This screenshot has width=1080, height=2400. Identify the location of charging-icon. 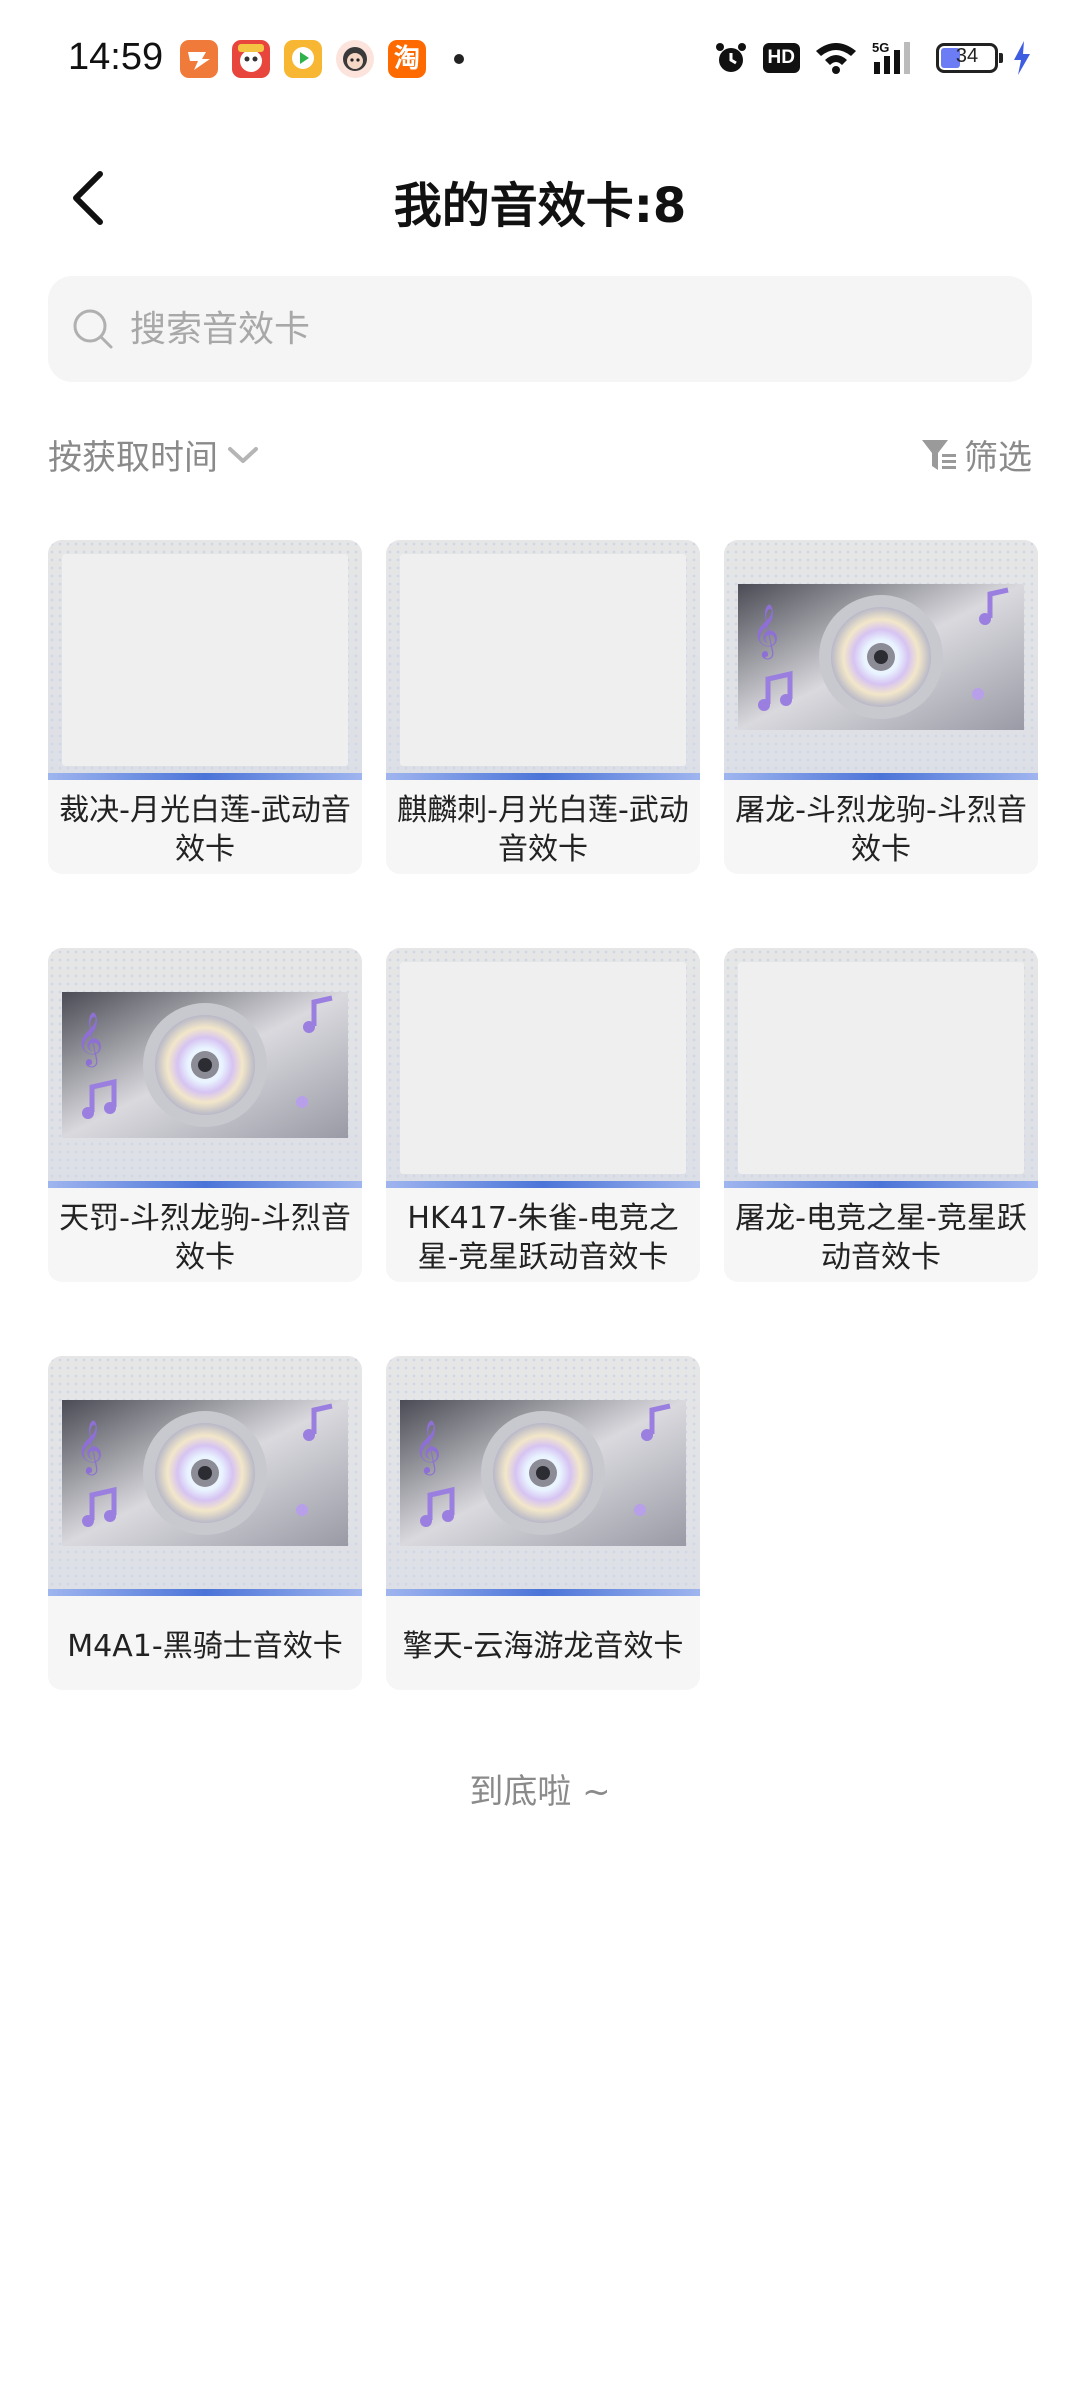
(1022, 58).